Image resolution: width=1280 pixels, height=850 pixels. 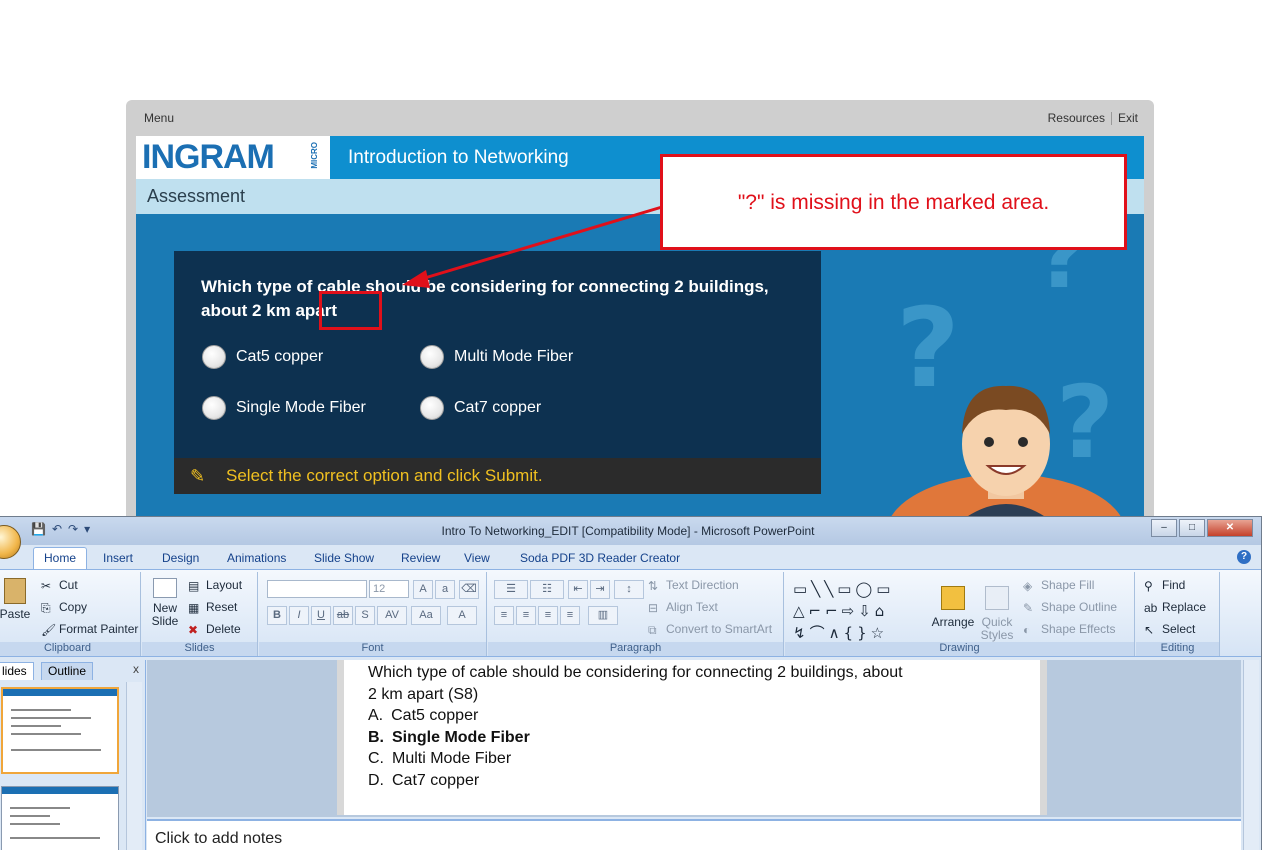 What do you see at coordinates (420, 558) in the screenshot?
I see `tab-review: Review` at bounding box center [420, 558].